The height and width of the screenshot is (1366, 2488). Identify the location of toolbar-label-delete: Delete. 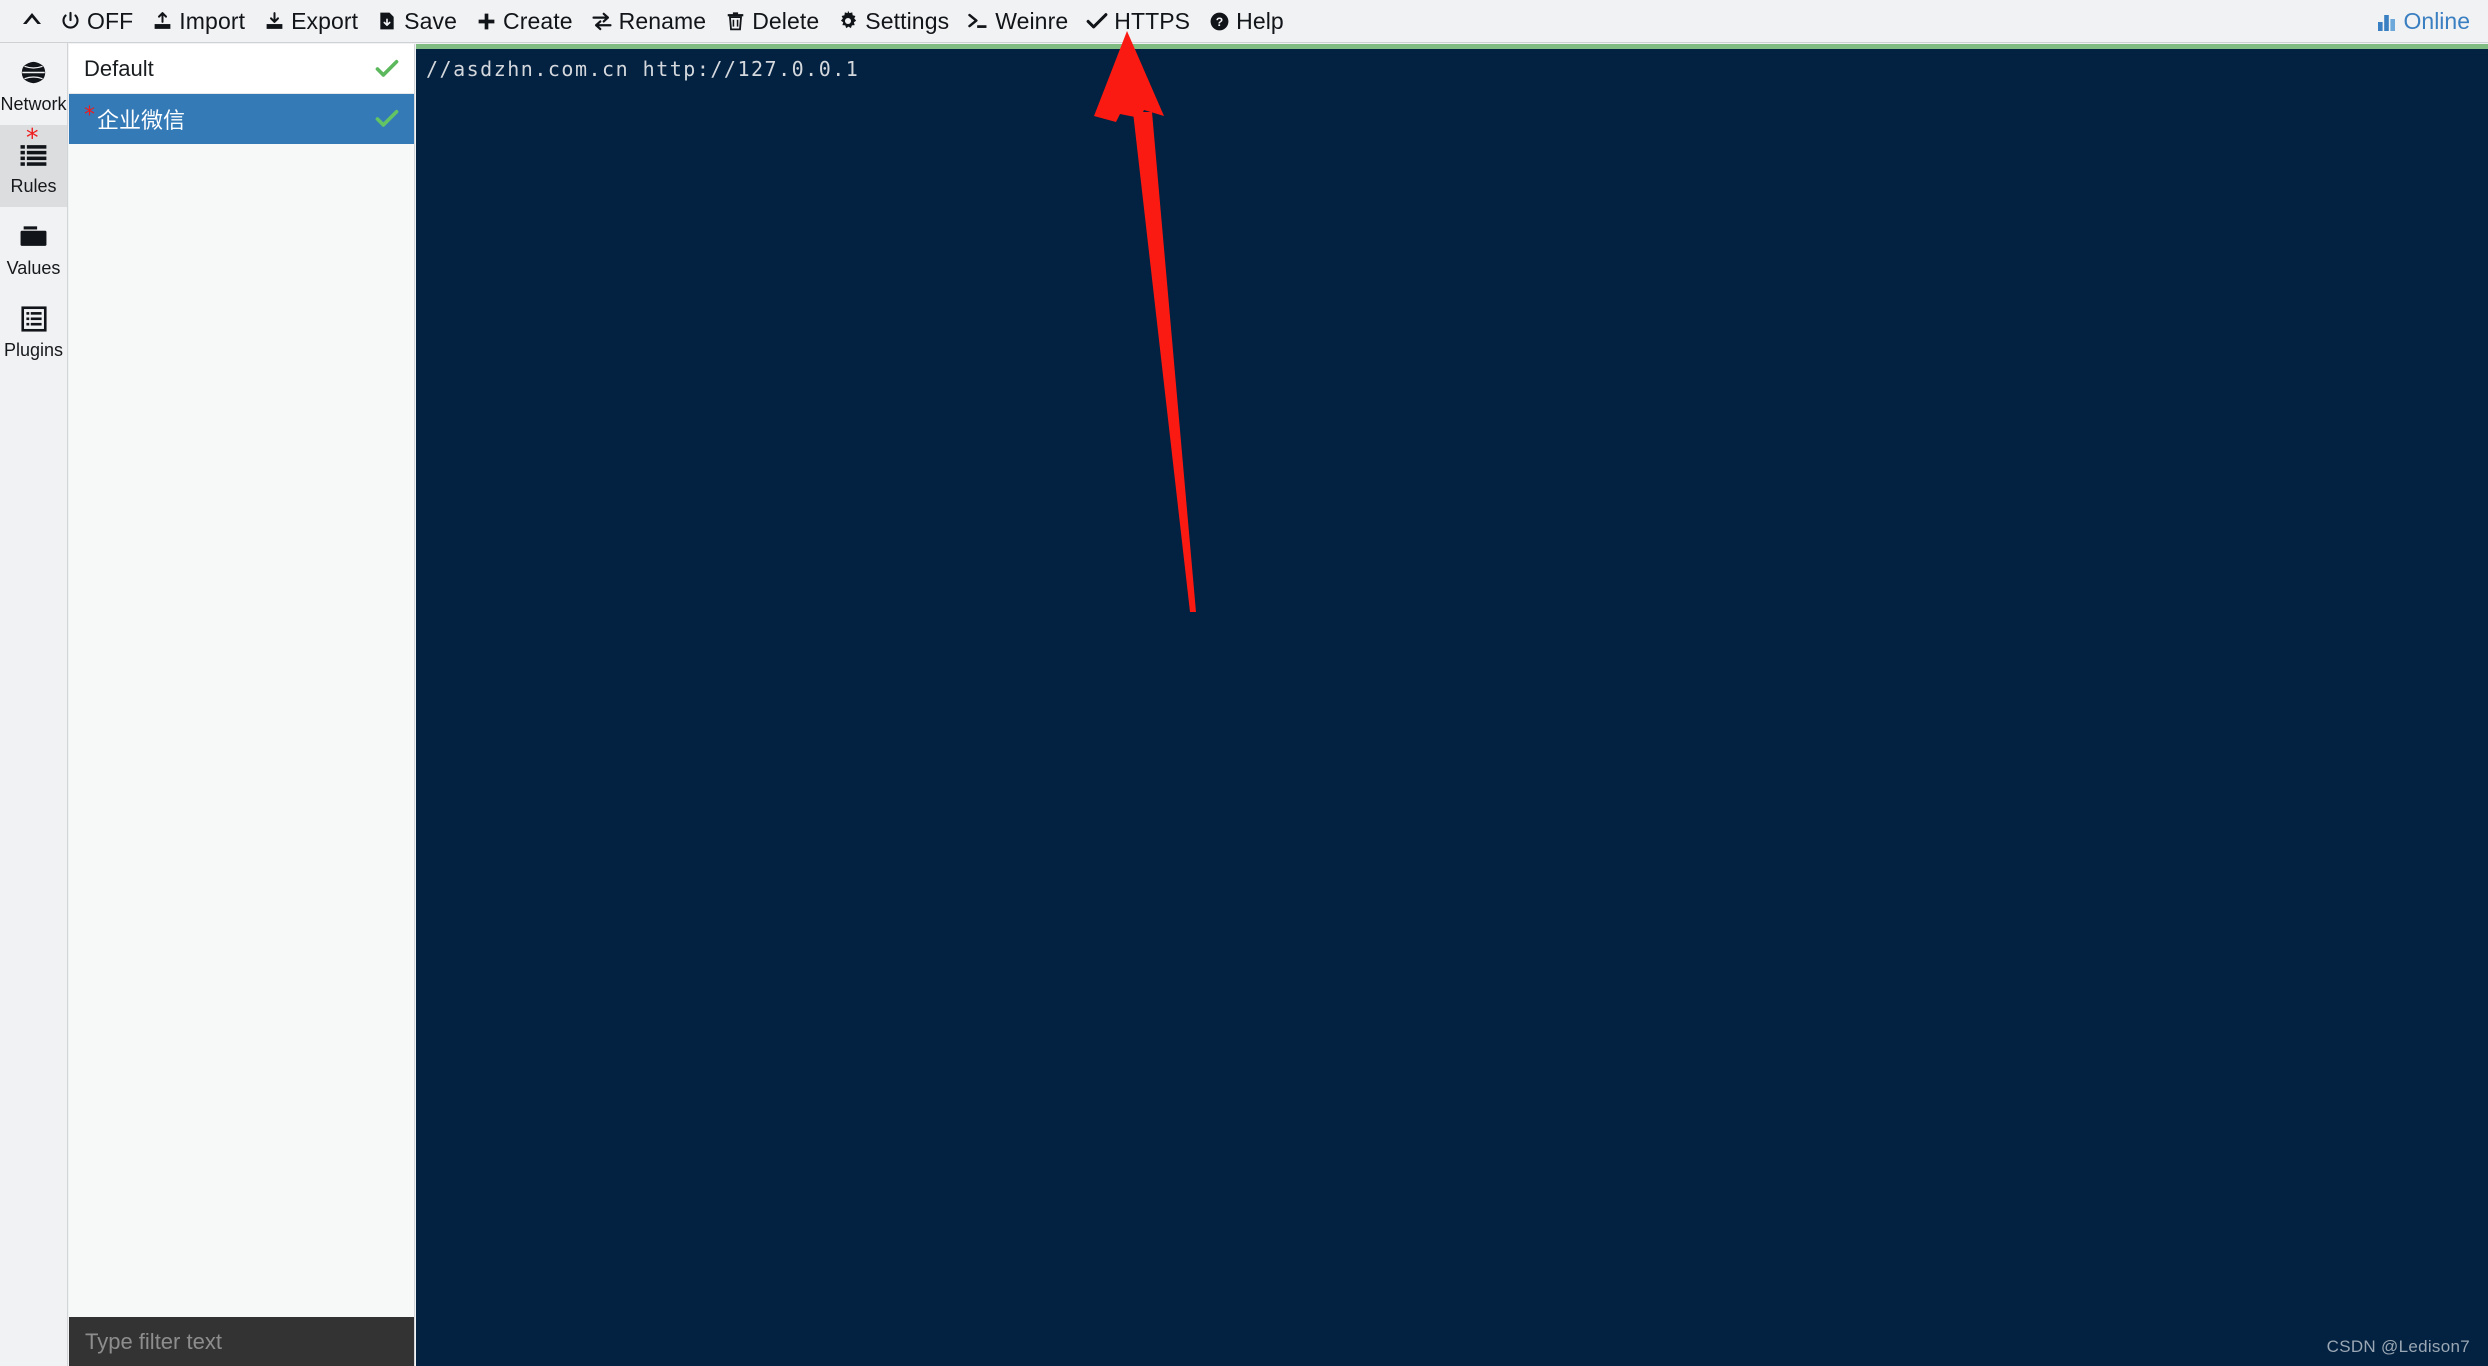
(786, 20).